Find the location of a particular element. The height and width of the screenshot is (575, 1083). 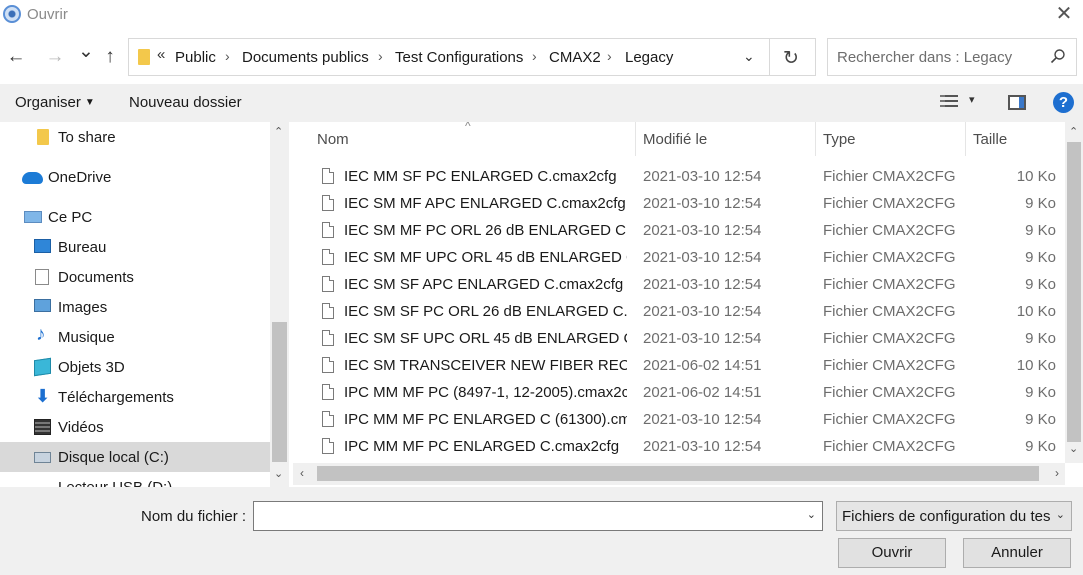

open-button: Ouvrir is located at coordinates (892, 553).